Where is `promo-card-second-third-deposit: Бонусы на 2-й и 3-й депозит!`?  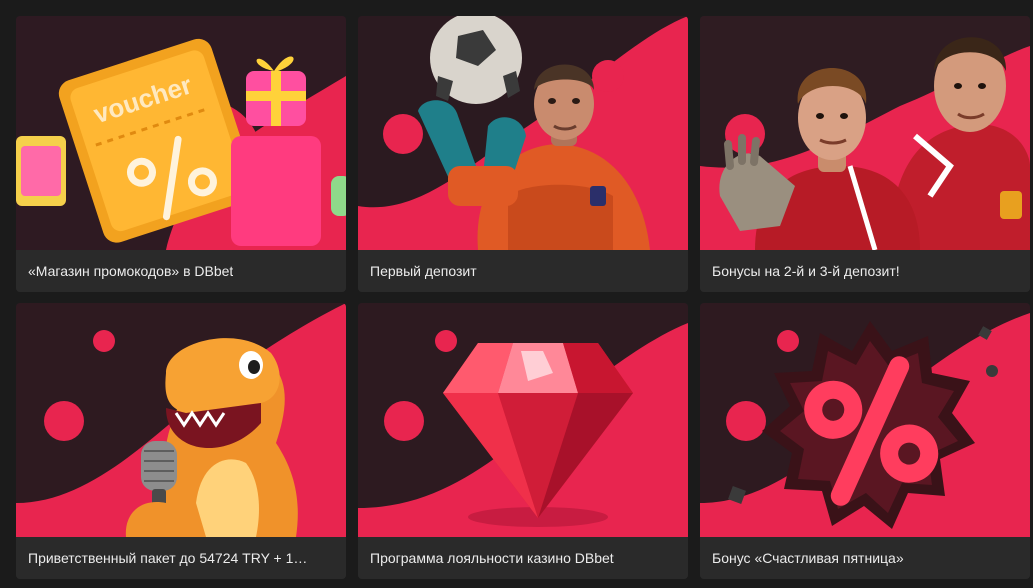
promo-card-second-third-deposit: Бонусы на 2-й и 3-й депозит! is located at coordinates (865, 154).